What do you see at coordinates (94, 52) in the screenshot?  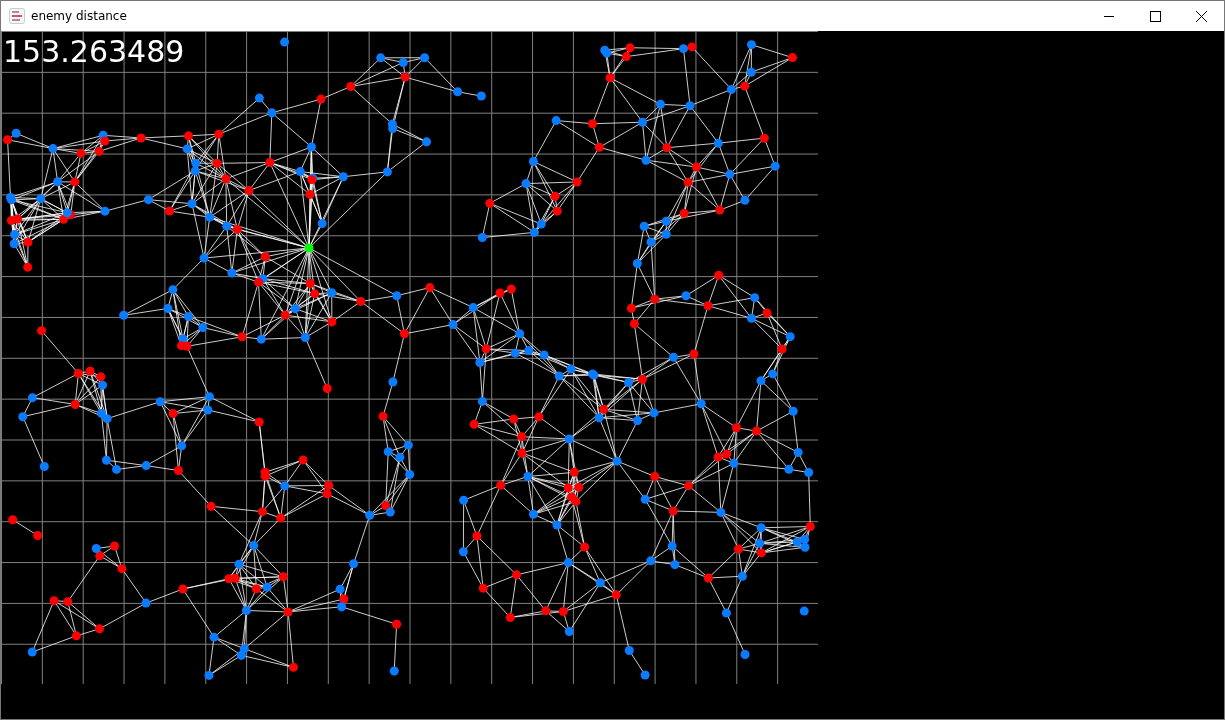 I see `distance-readout: 153.263489` at bounding box center [94, 52].